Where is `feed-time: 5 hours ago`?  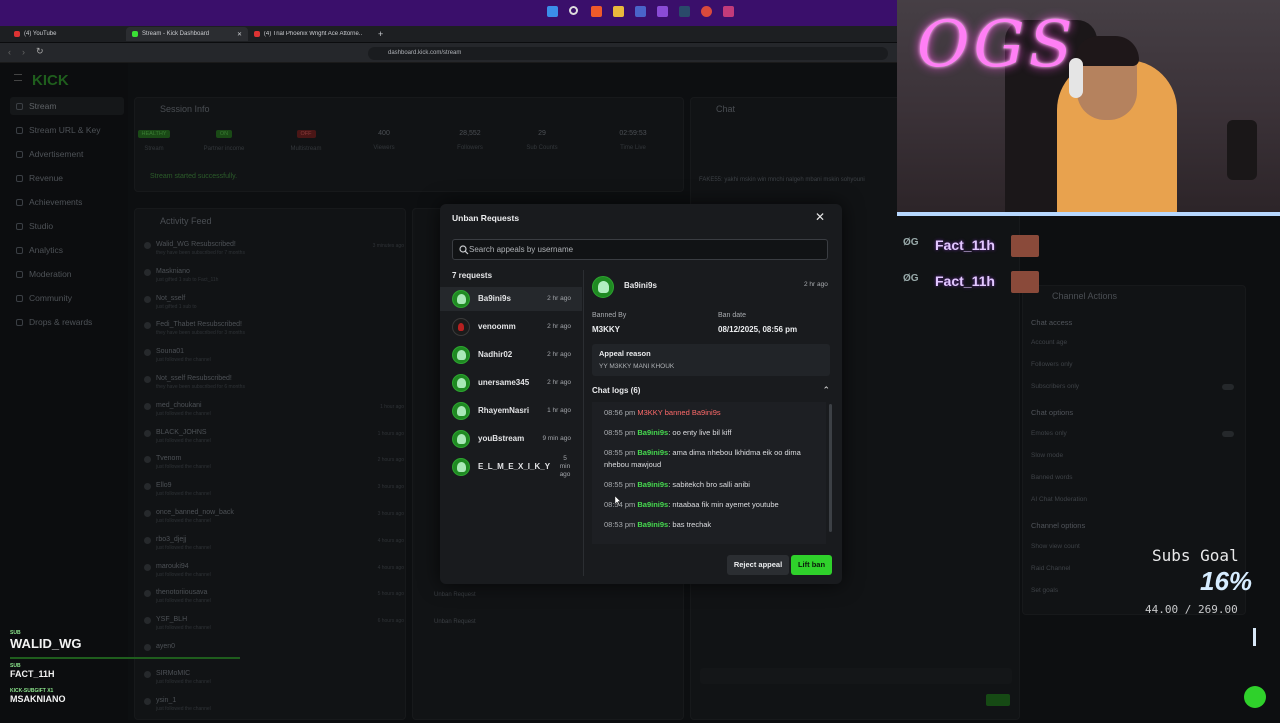
feed-time: 5 hours ago is located at coordinates (390, 594).